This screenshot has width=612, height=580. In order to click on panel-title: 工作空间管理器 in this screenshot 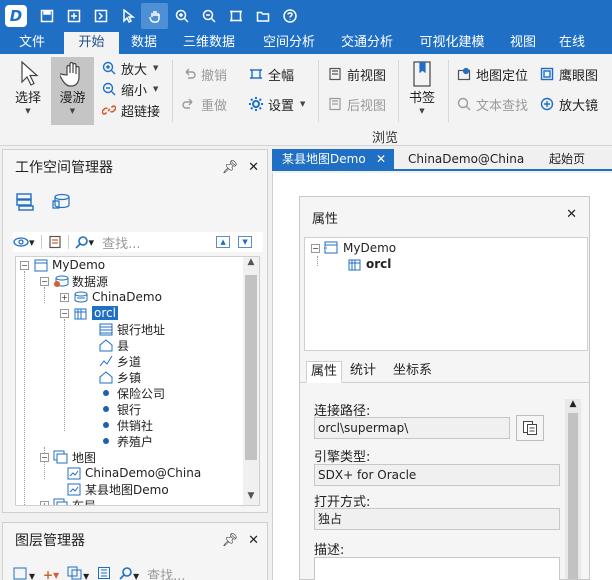, I will do `click(64, 168)`.